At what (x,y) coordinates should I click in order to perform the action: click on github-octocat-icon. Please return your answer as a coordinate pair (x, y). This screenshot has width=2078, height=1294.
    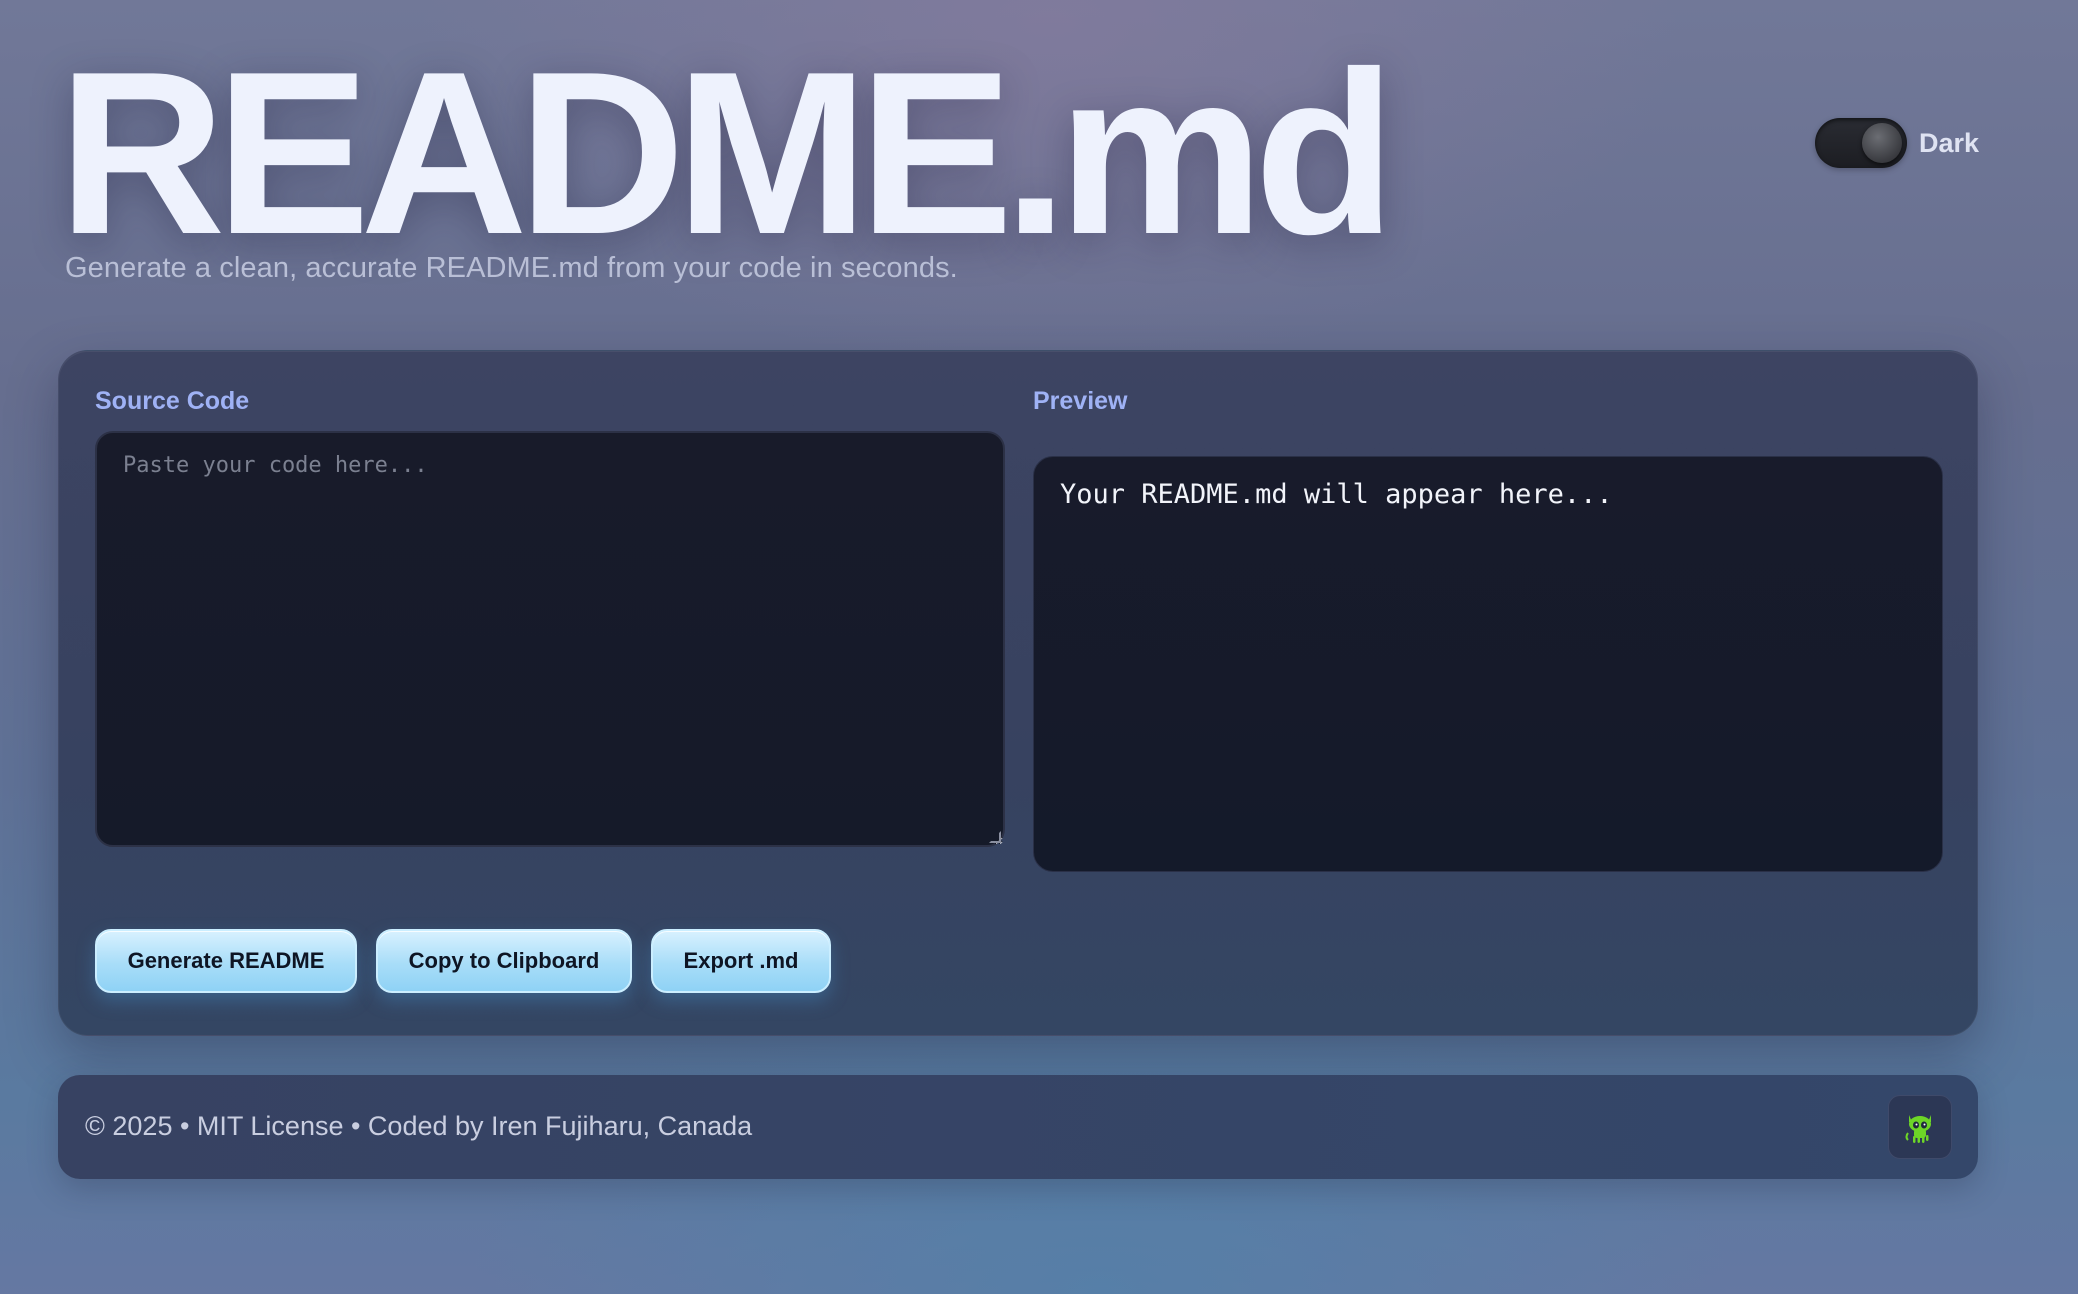
    Looking at the image, I should click on (1918, 1129).